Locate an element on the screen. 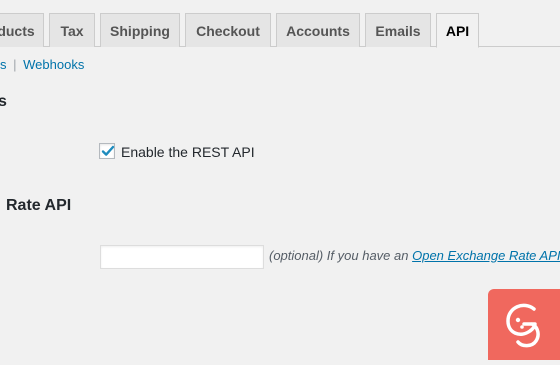 Image resolution: width=560 pixels, height=365 pixels. tab-shipping: Shipping is located at coordinates (140, 30).